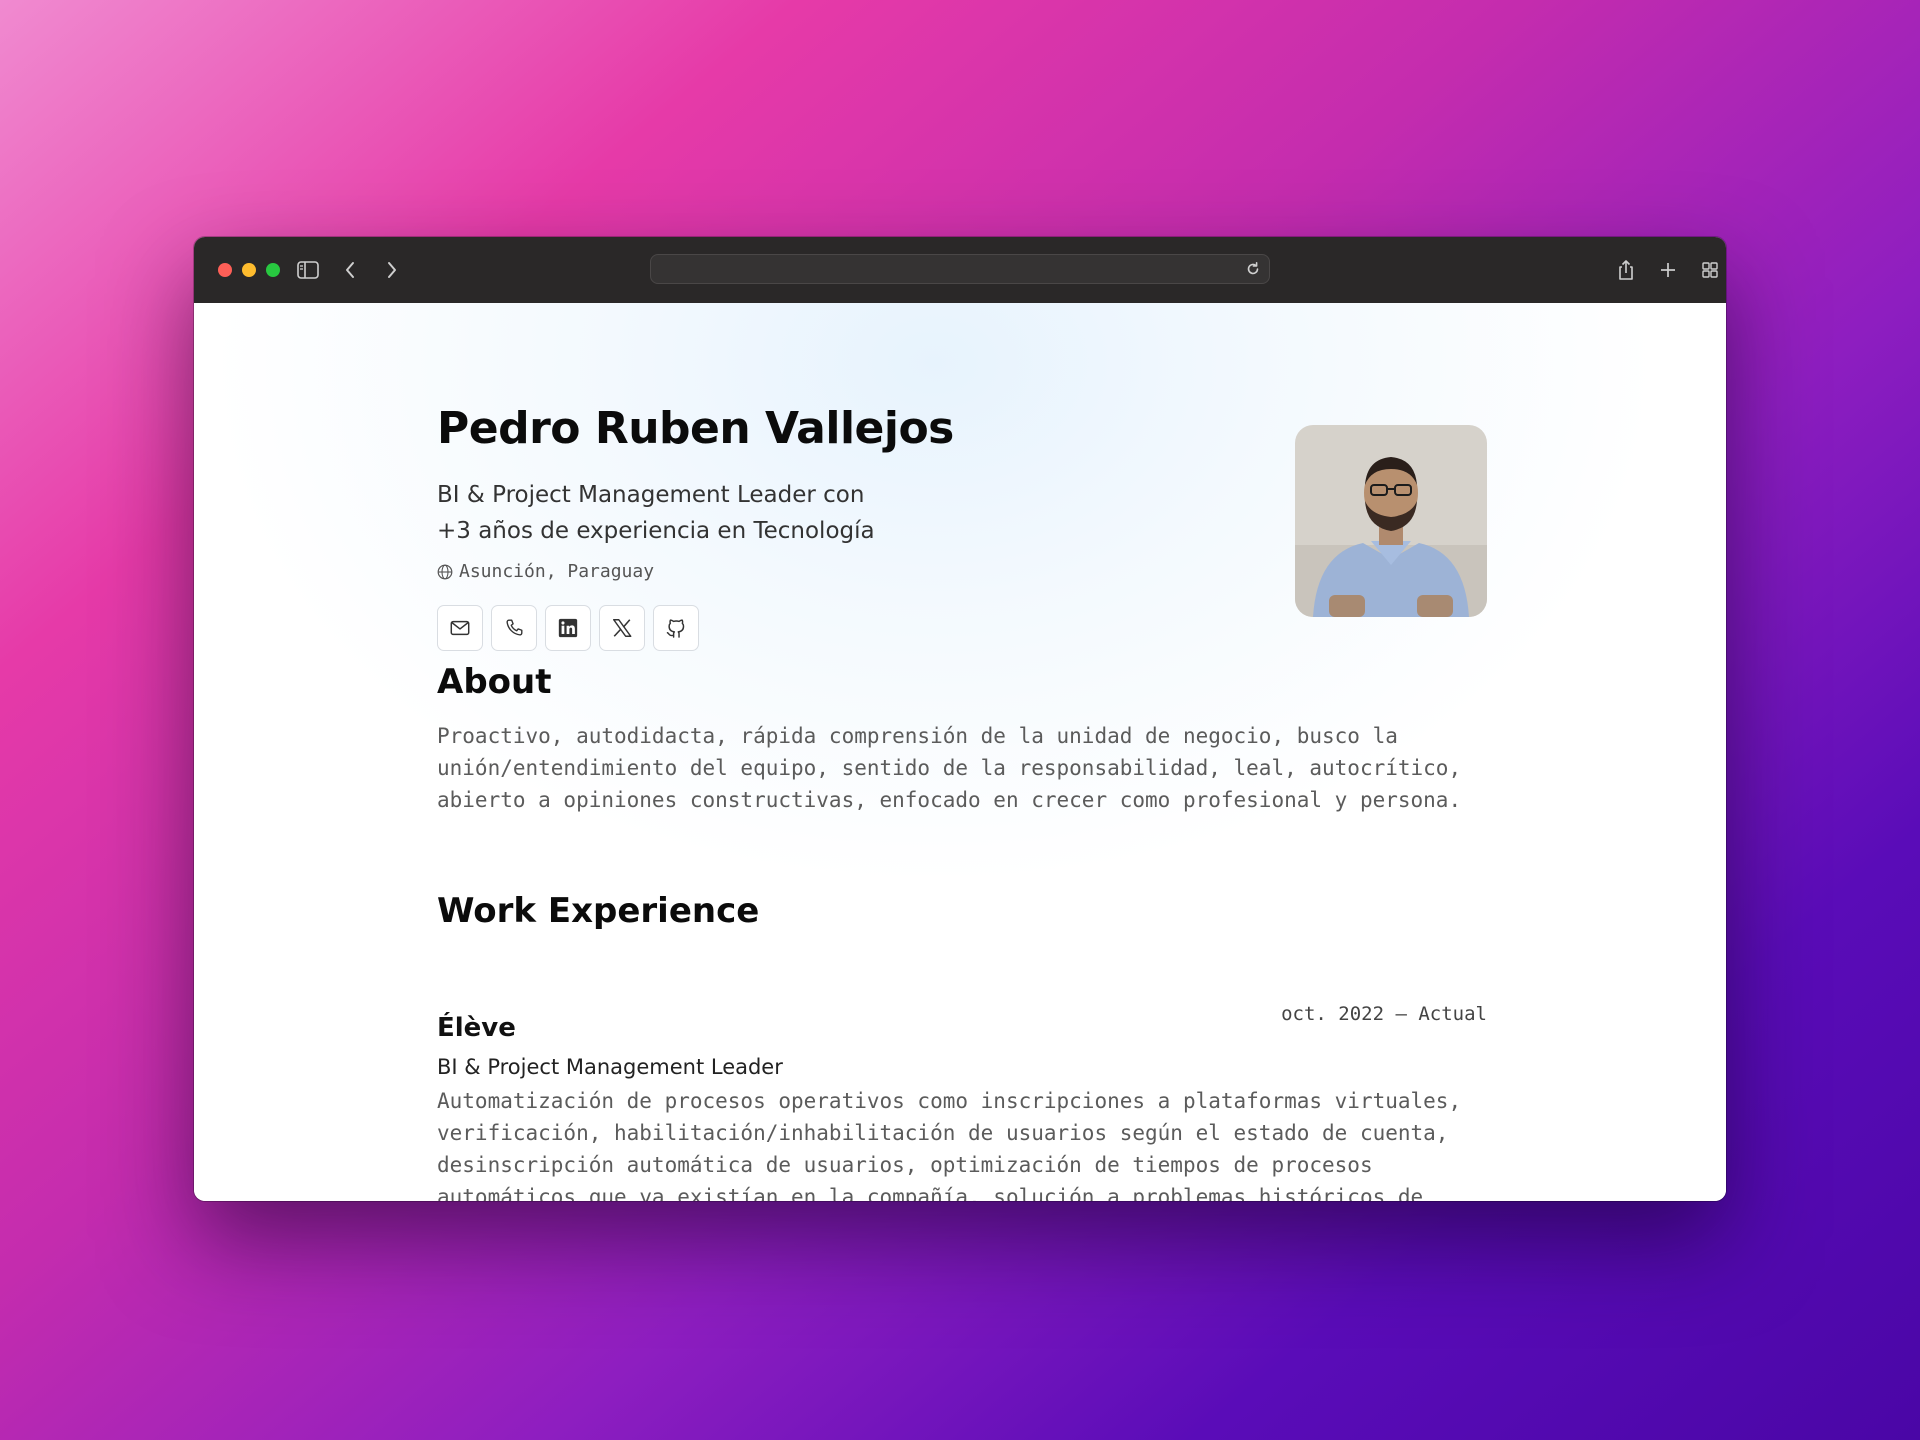  Describe the element at coordinates (445, 571) in the screenshot. I see `globe-icon` at that location.